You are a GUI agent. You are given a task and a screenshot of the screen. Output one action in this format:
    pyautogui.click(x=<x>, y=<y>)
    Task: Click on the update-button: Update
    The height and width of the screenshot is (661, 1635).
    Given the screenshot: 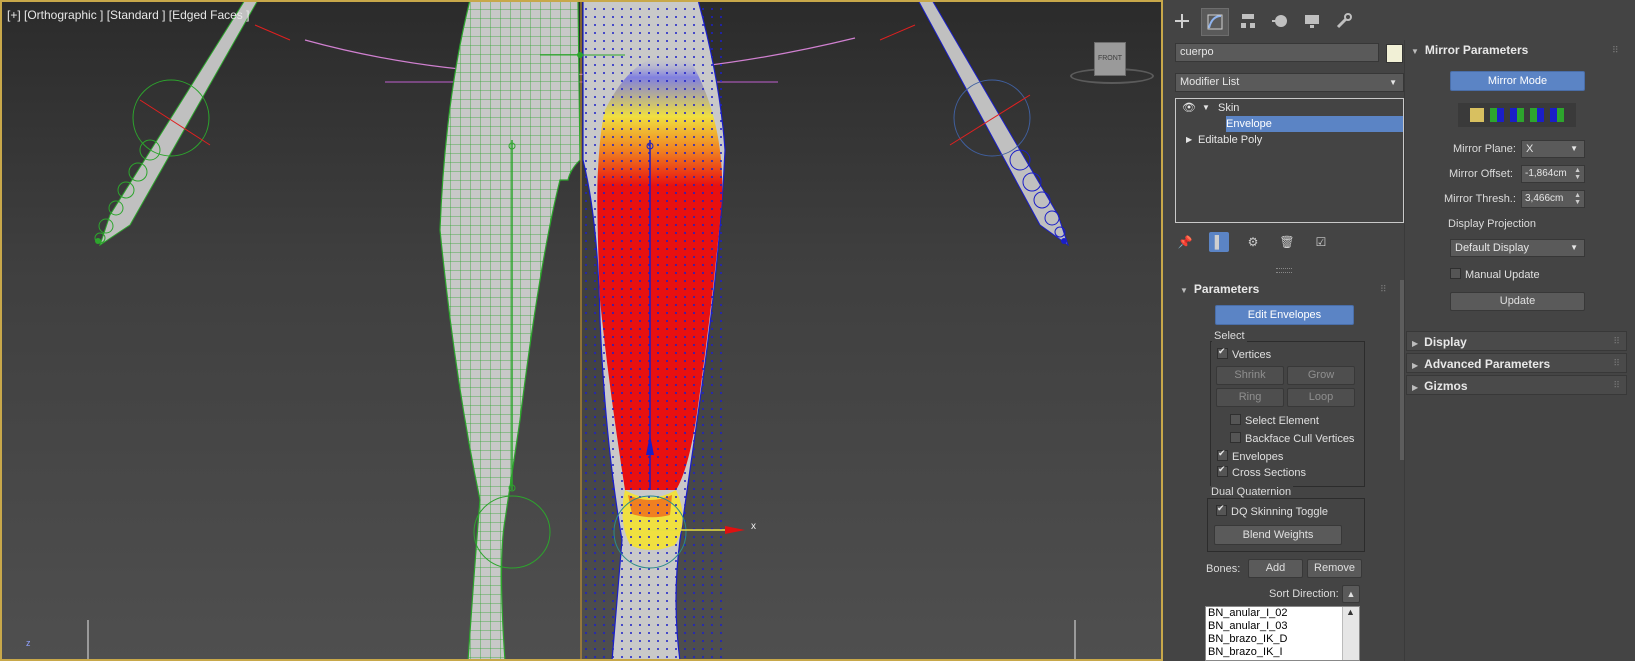 What is the action you would take?
    pyautogui.click(x=1517, y=301)
    